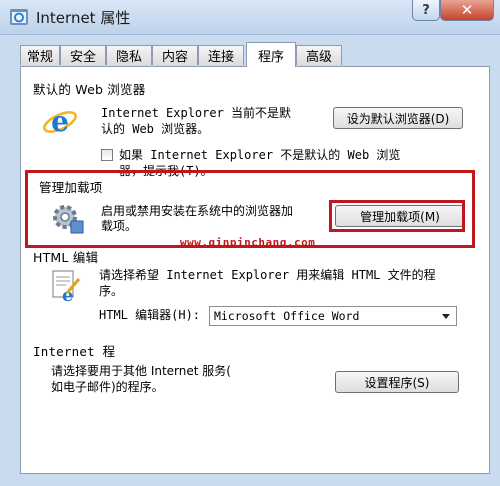 The width and height of the screenshot is (500, 486). What do you see at coordinates (287, 316) in the screenshot?
I see `html-editor-value: Microsoft Office Word` at bounding box center [287, 316].